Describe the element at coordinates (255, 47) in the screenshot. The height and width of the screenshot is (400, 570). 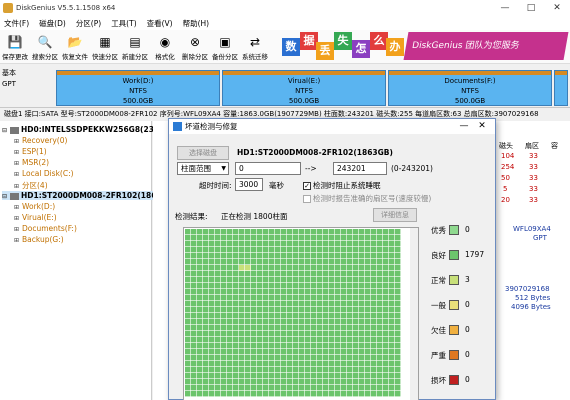
I see `toolbar-system-migration-button: ⇄ 系统迁移` at that location.